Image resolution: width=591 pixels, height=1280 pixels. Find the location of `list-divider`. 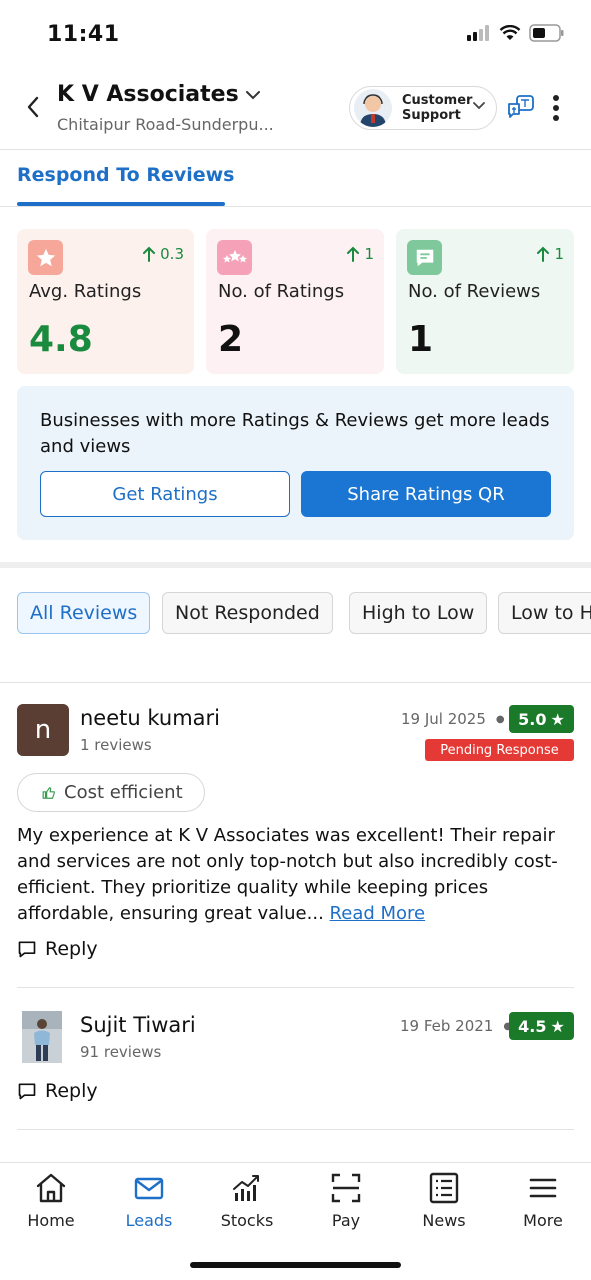

list-divider is located at coordinates (295, 682).